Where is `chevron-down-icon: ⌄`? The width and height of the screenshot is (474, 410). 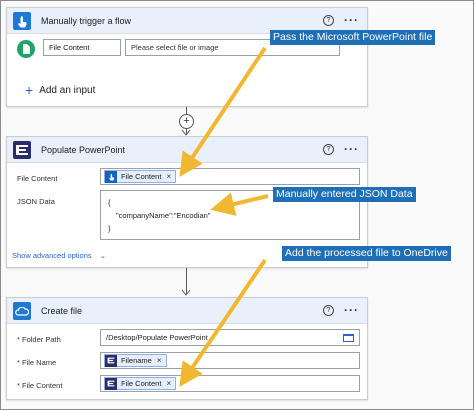
chevron-down-icon: ⌄ is located at coordinates (103, 255).